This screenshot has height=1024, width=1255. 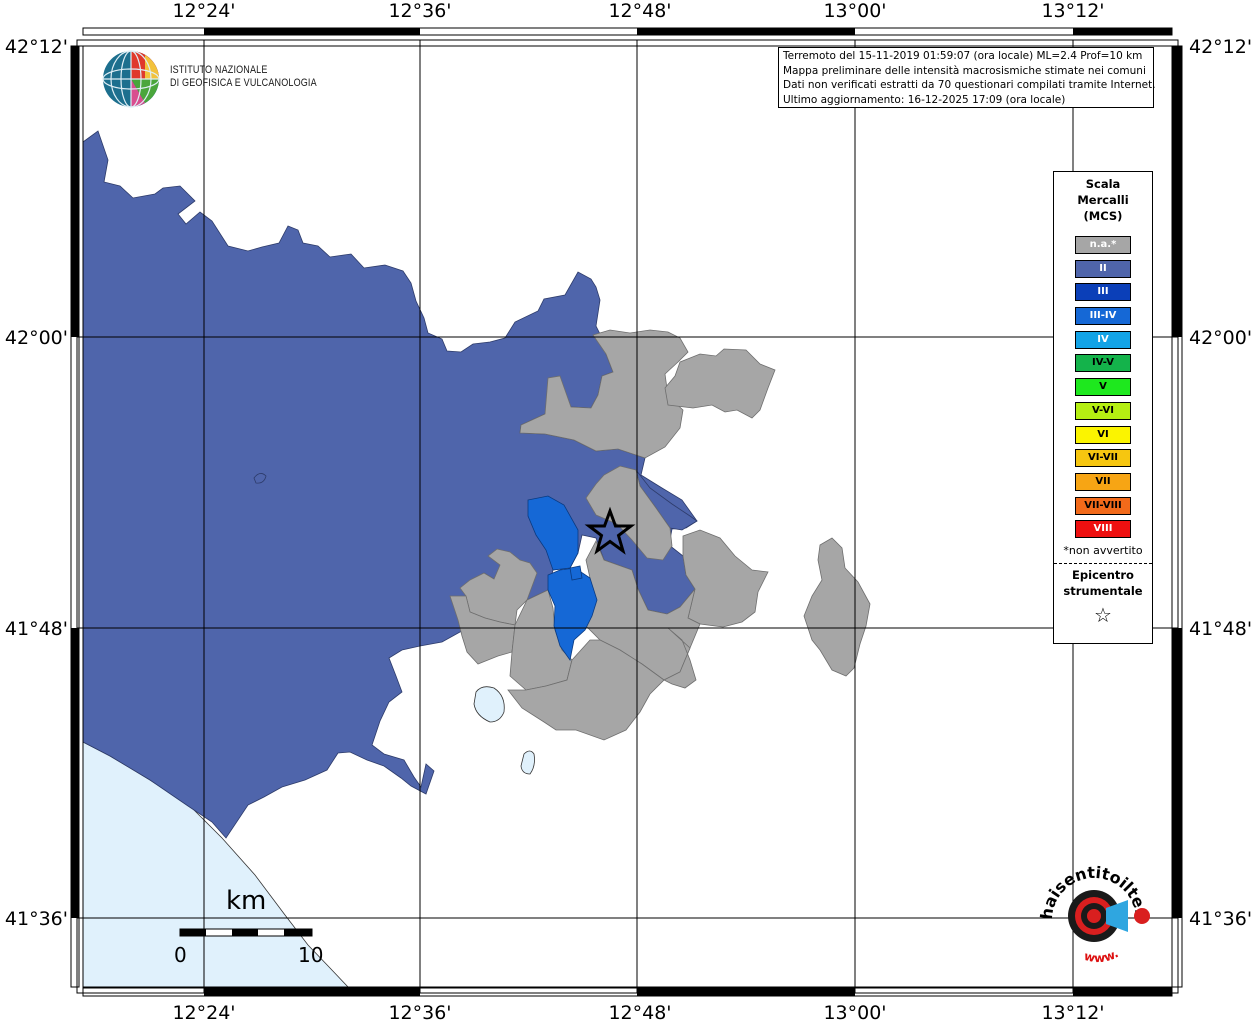 I want to click on legend-item: V-VI, so click(x=1103, y=410).